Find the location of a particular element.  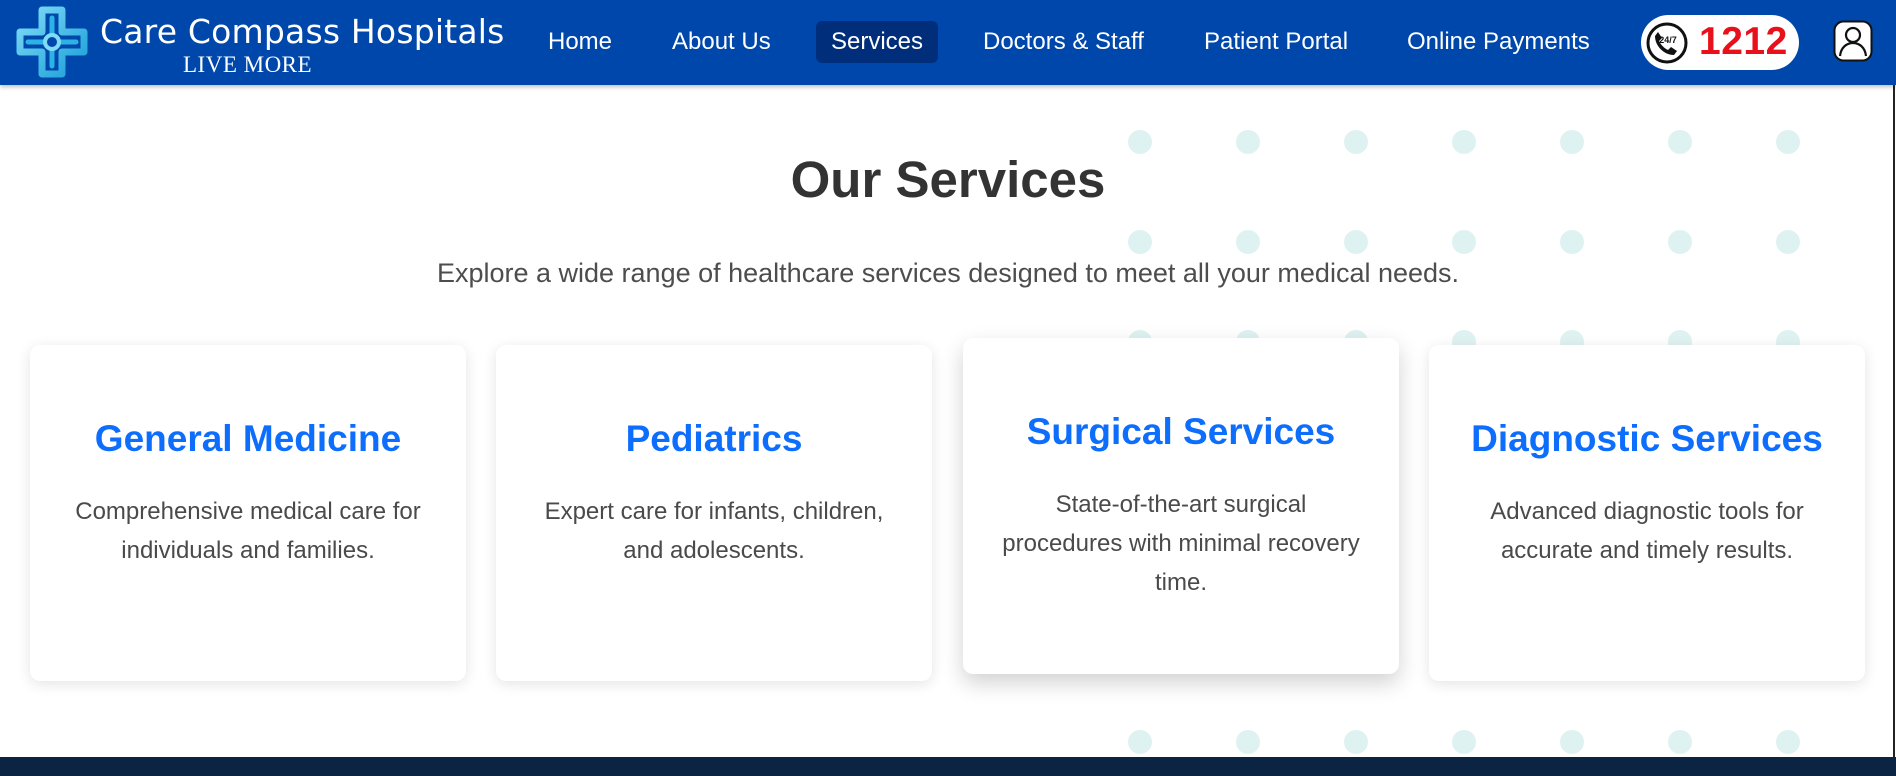

page-edge-divider is located at coordinates (1894, 421).